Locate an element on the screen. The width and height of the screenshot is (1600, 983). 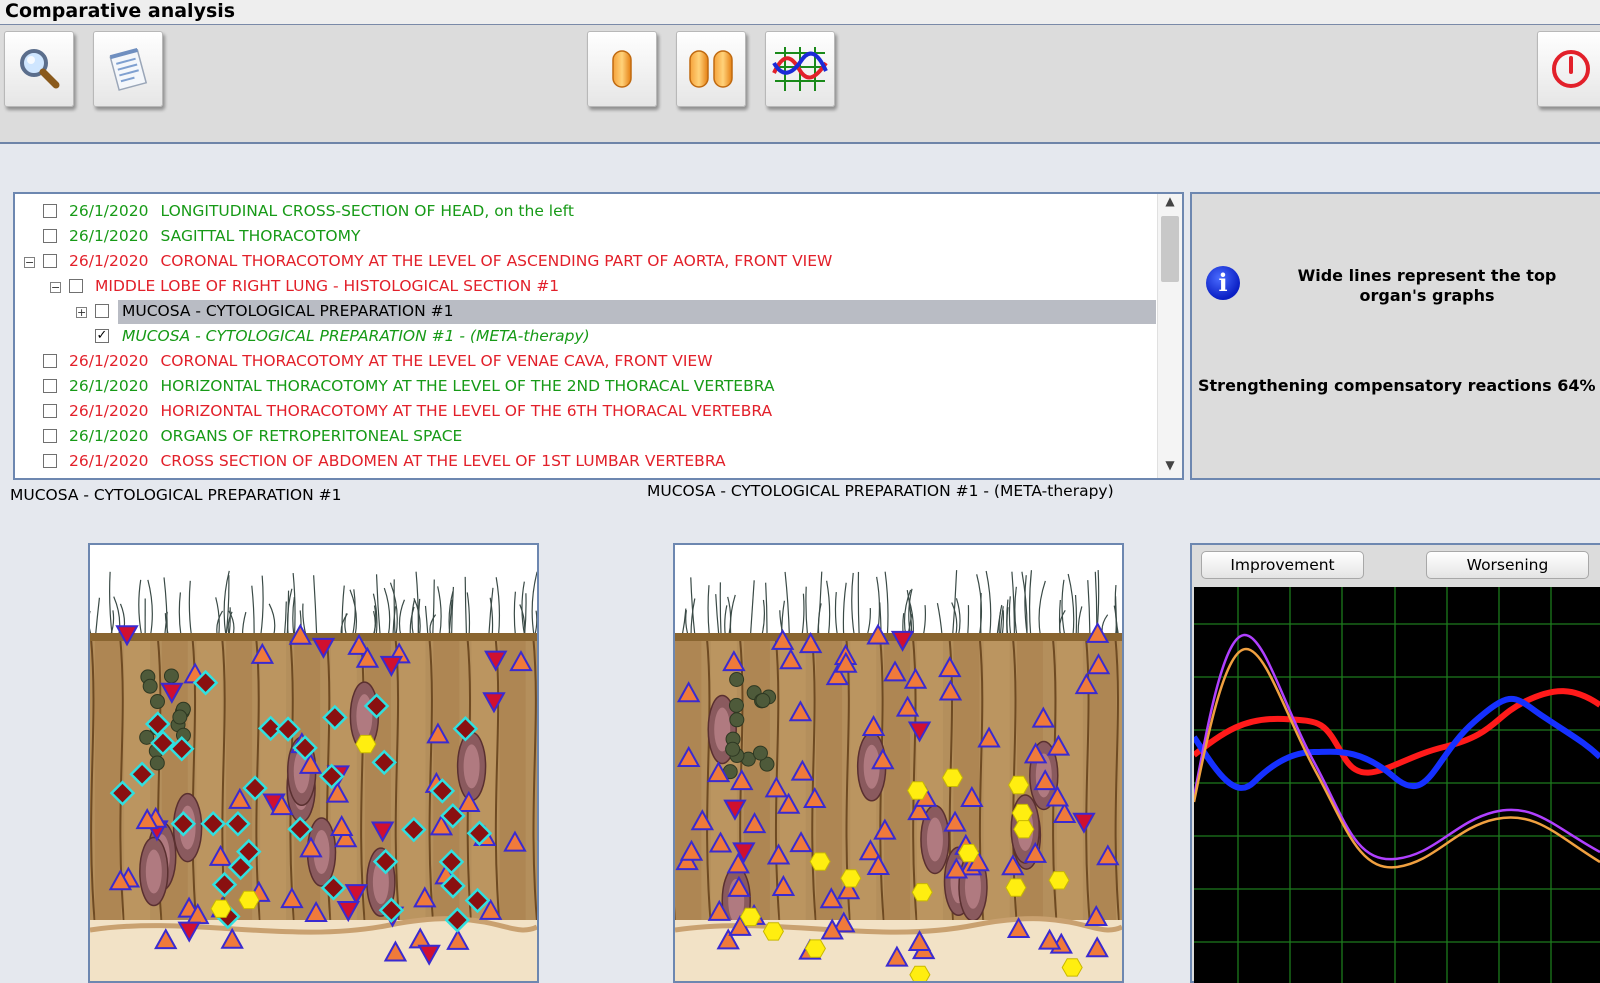
magnifier-icon is located at coordinates (40, 69).